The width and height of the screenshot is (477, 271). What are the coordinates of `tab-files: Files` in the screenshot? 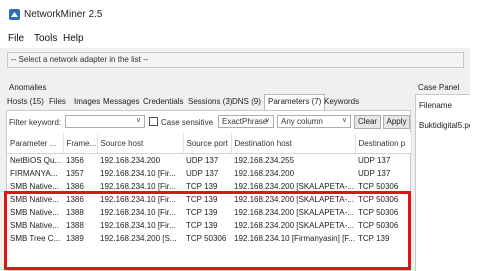 It's located at (57, 101).